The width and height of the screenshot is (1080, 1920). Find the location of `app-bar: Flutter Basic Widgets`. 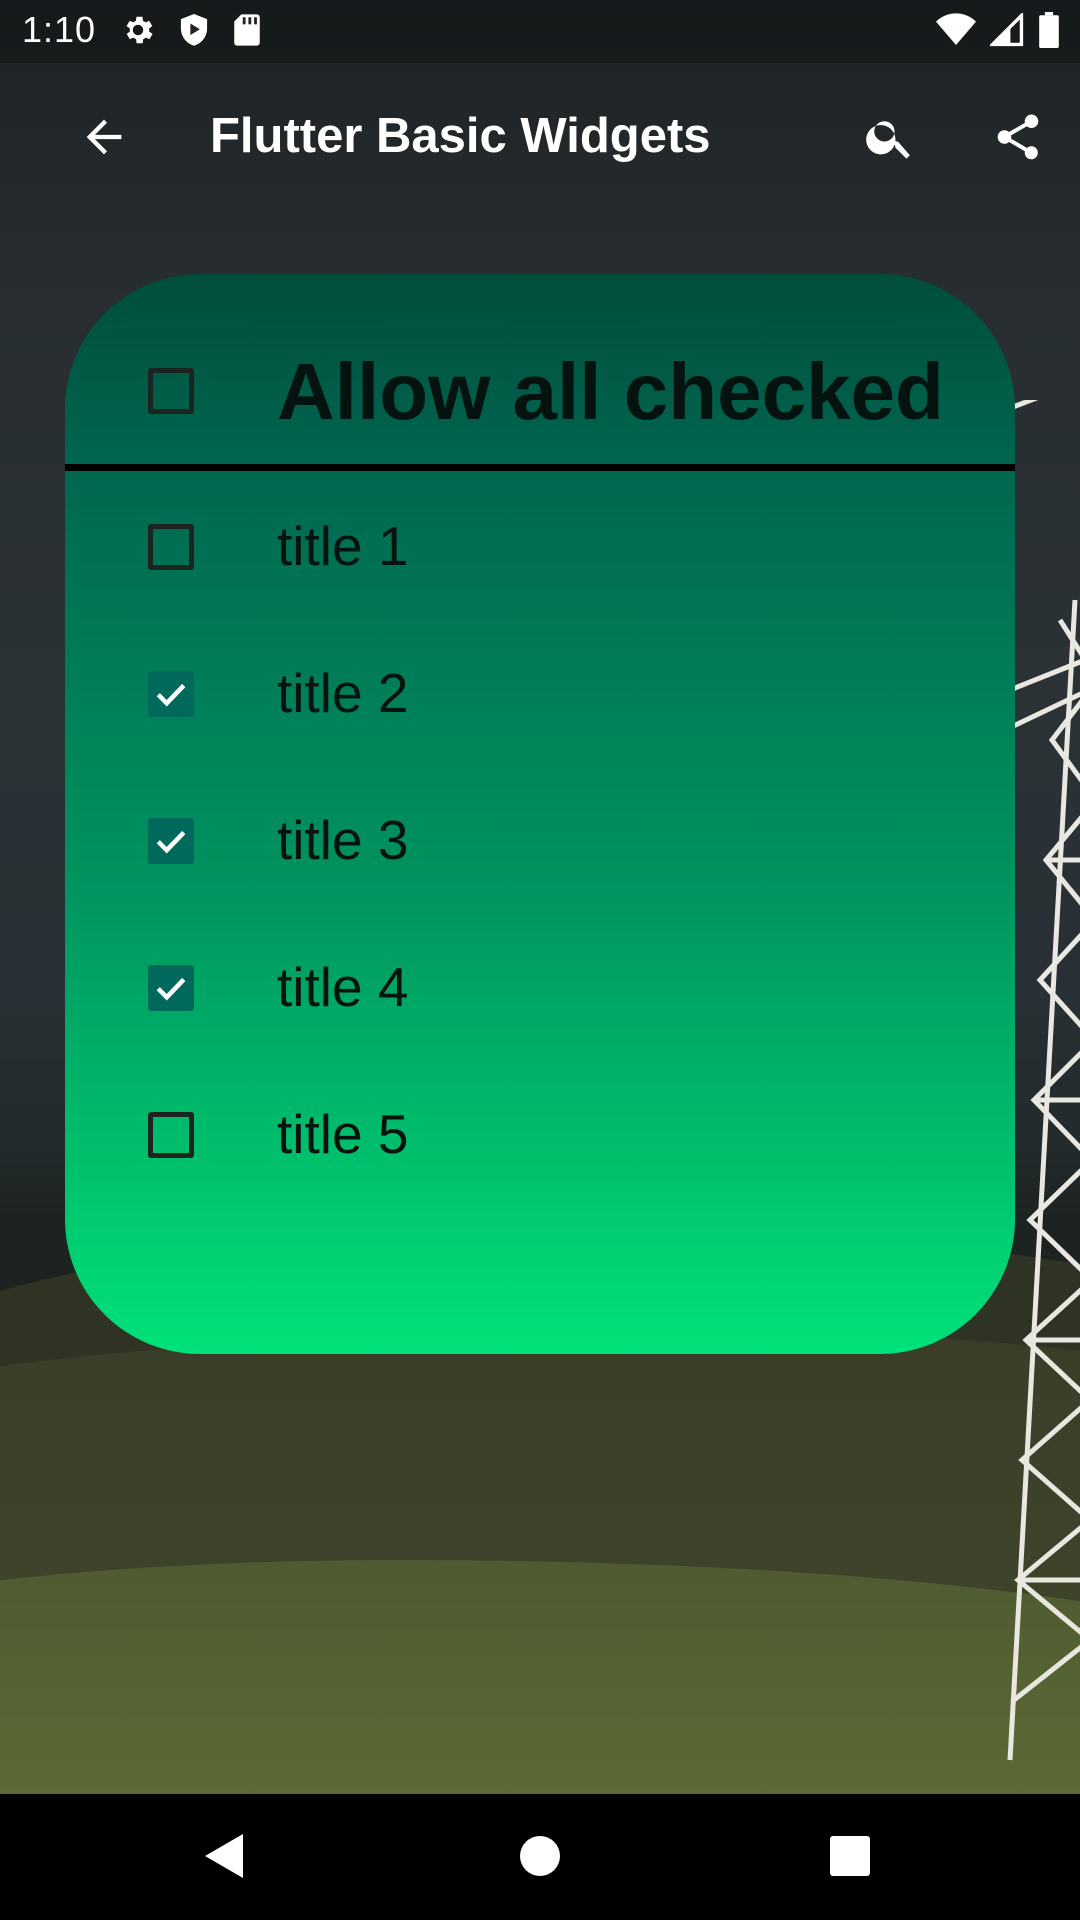

app-bar: Flutter Basic Widgets is located at coordinates (540, 136).